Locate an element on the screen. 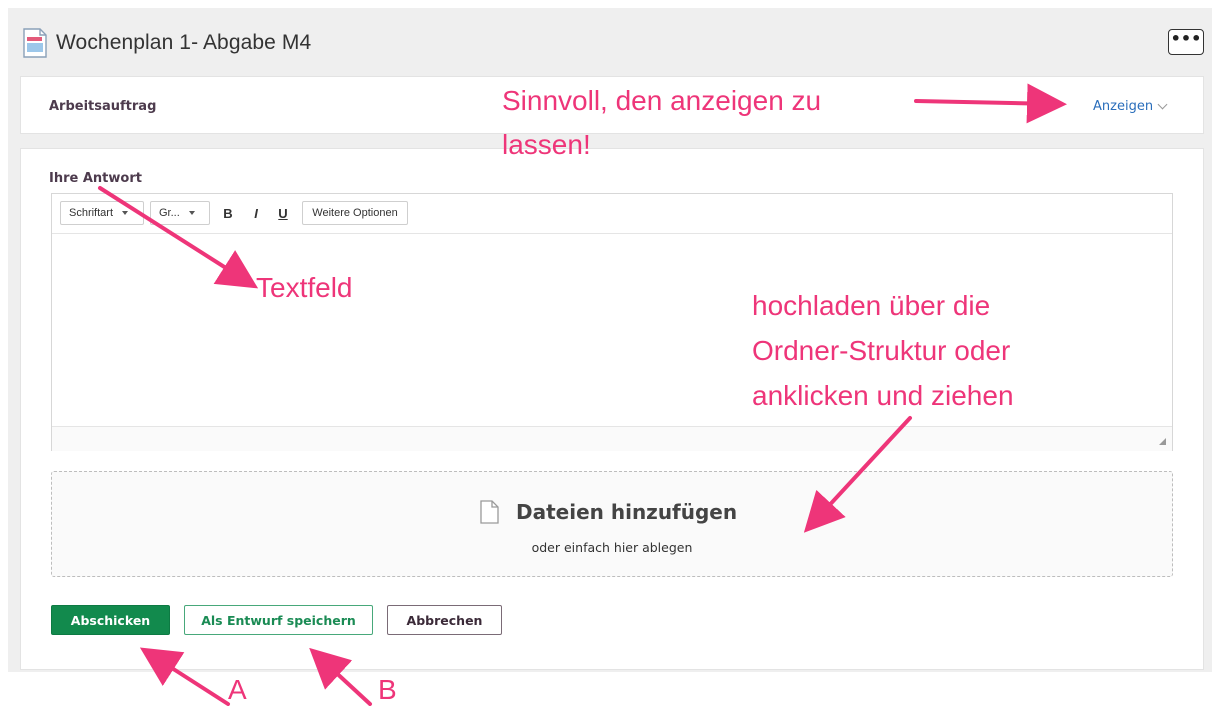 The width and height of the screenshot is (1212, 706). italic-icon: I is located at coordinates (256, 213).